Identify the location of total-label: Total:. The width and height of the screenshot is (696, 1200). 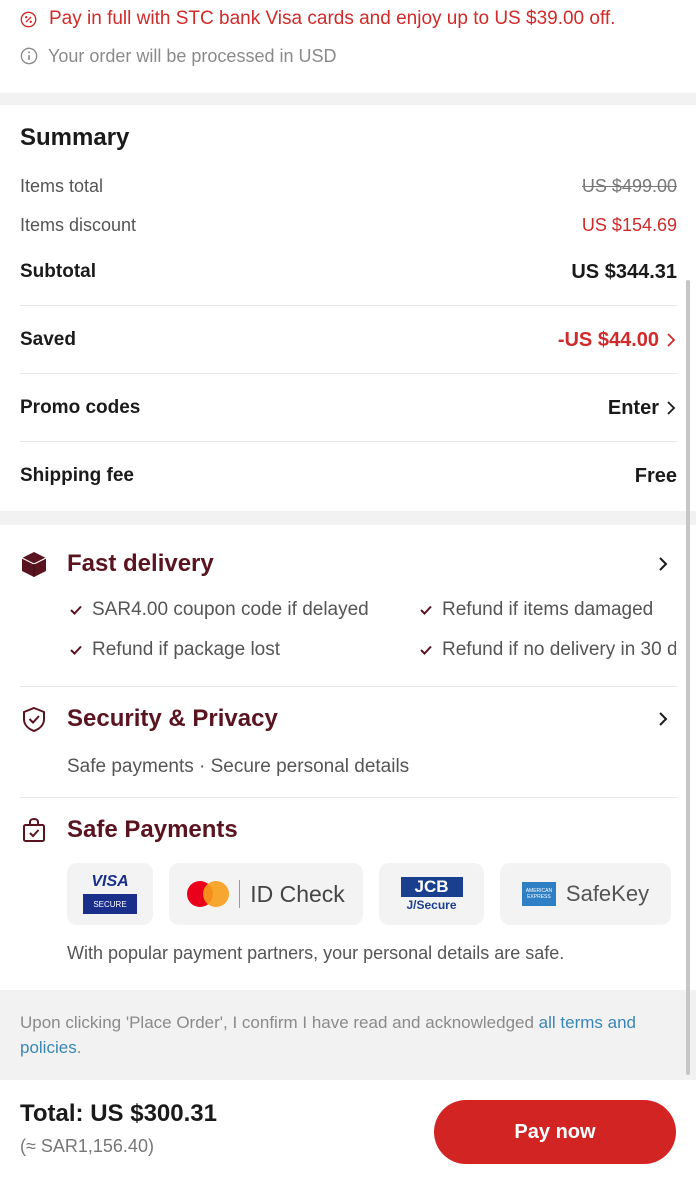
(52, 1113).